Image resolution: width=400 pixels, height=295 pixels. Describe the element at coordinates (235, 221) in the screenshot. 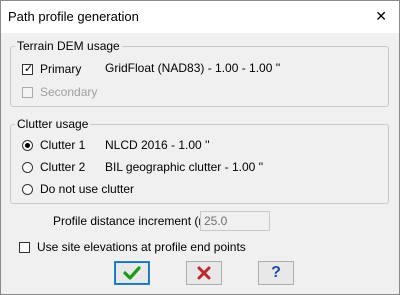

I see `increment-input` at that location.